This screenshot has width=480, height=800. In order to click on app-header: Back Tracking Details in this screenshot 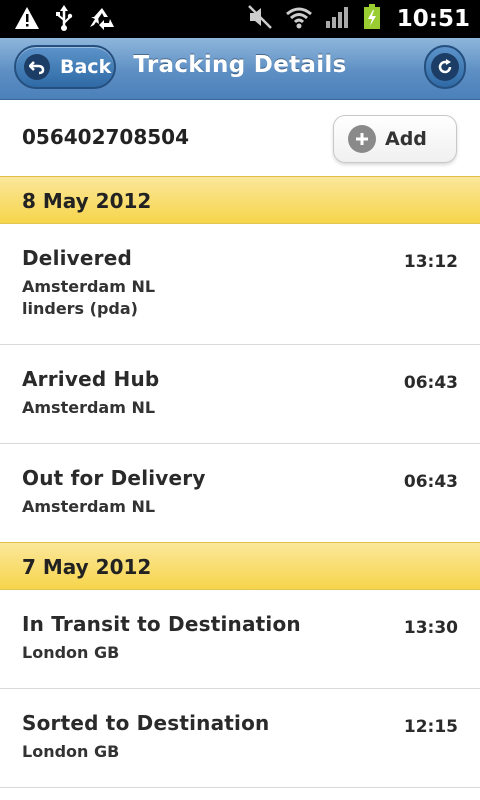, I will do `click(240, 69)`.